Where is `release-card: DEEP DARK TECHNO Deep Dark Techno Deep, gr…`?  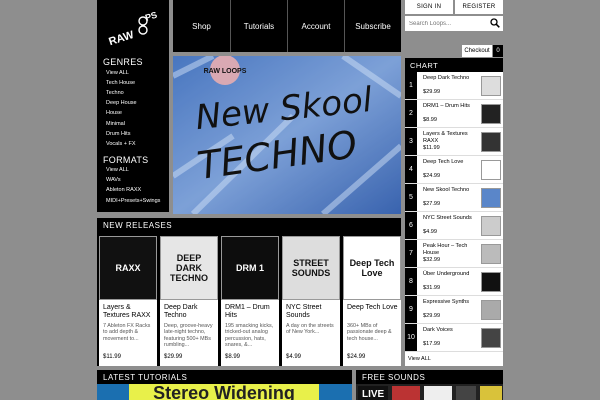
release-card: DEEP DARK TECHNO Deep Dark Techno Deep, gr… is located at coordinates (189, 301).